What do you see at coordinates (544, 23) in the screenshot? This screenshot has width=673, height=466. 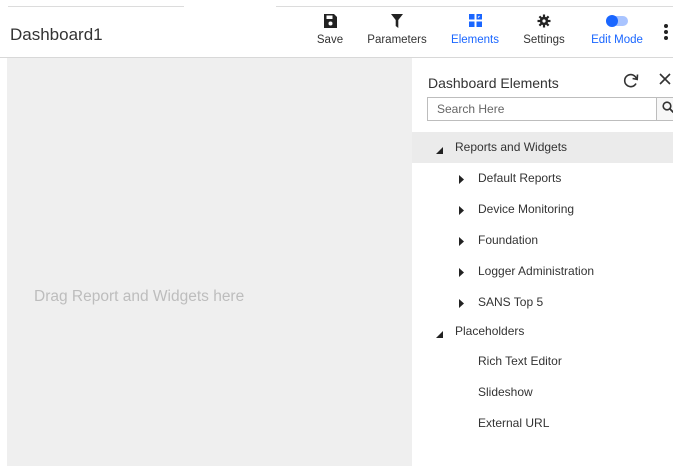 I see `gear-icon` at bounding box center [544, 23].